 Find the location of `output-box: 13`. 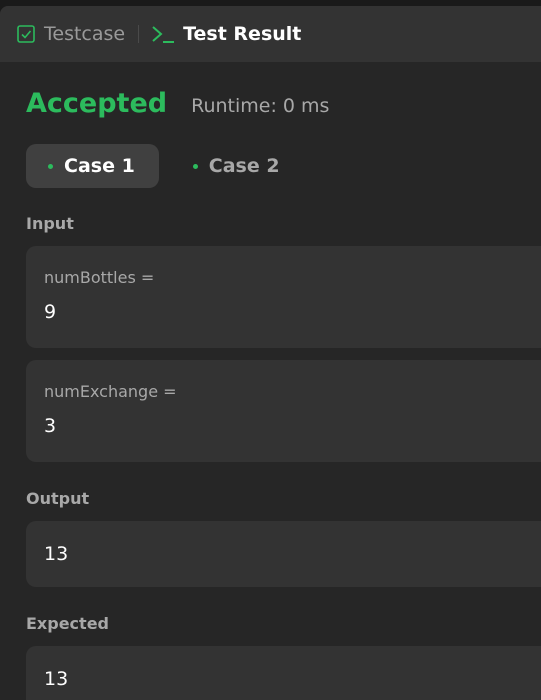

output-box: 13 is located at coordinates (283, 554).